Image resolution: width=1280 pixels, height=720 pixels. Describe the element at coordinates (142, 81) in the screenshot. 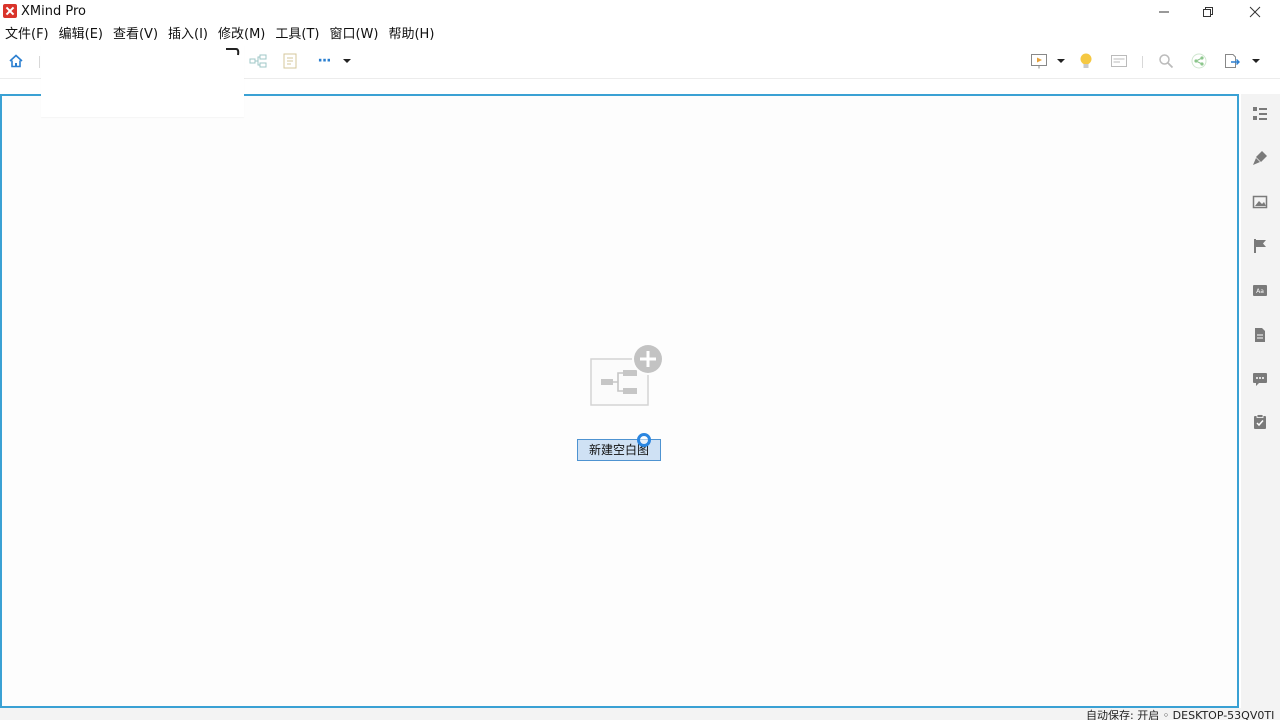

I see `toolbar-popup-overlay` at that location.